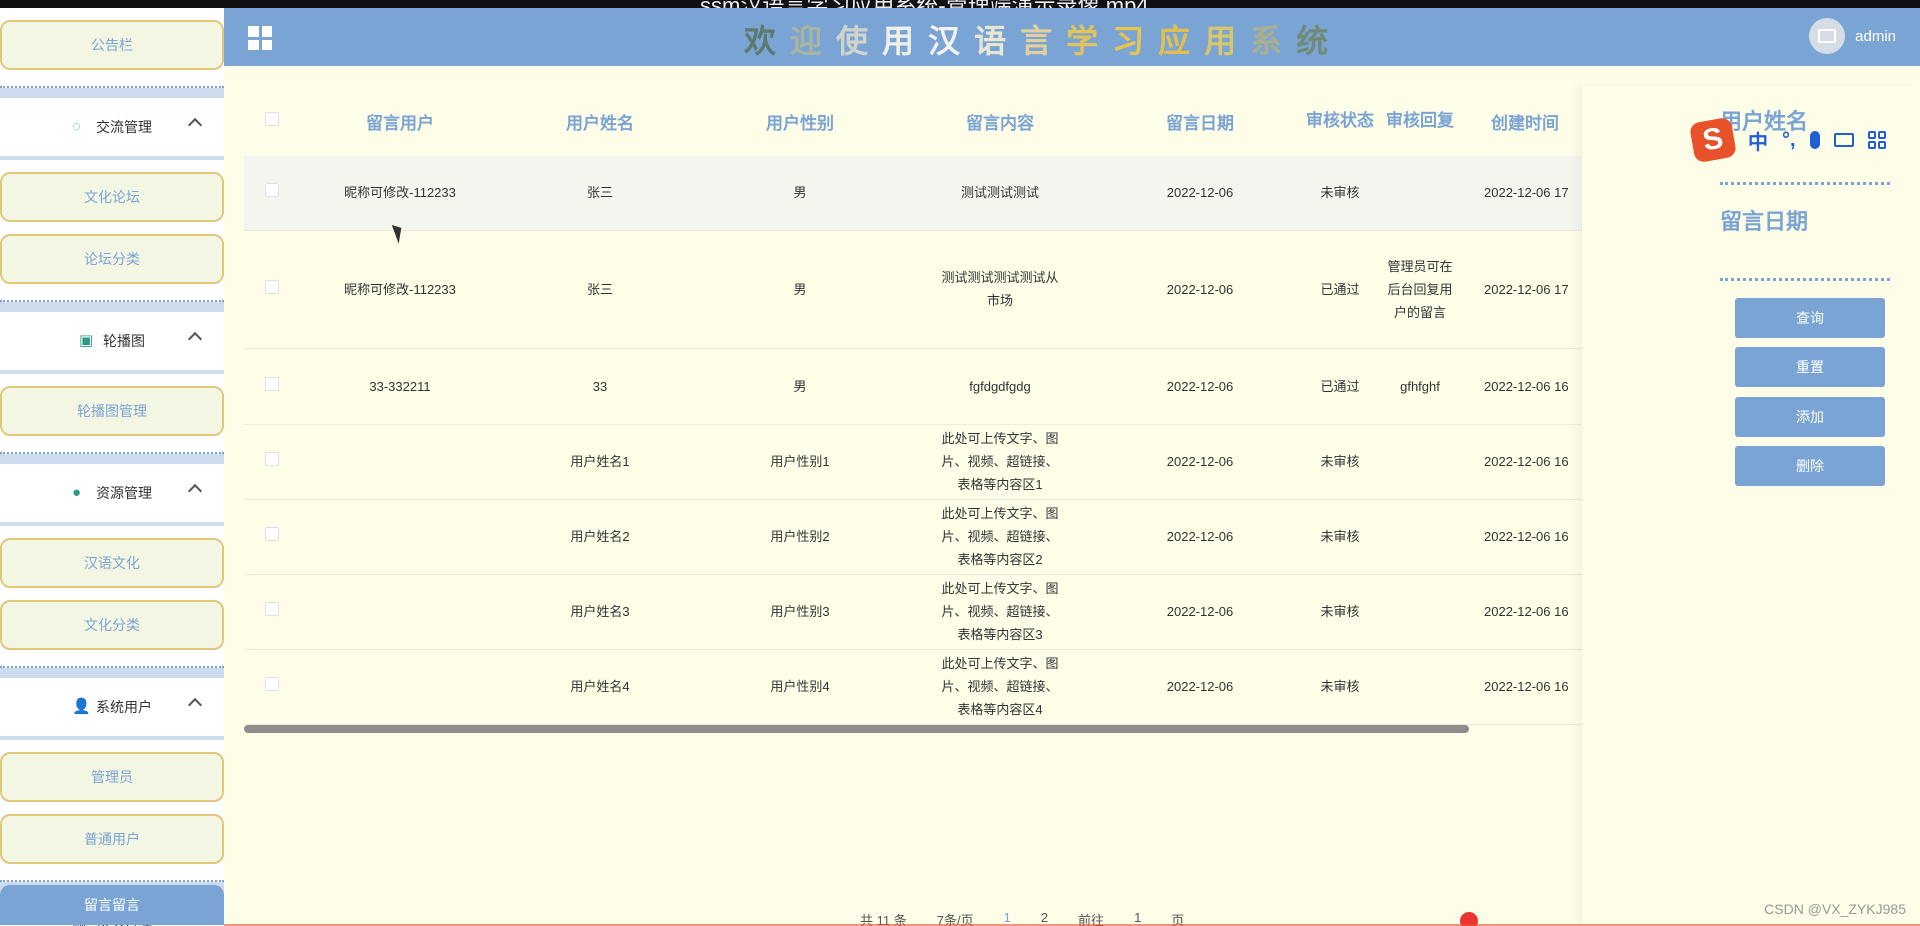 The image size is (1920, 926). What do you see at coordinates (600, 537) in the screenshot?
I see `table-cell: 用户姓名2` at bounding box center [600, 537].